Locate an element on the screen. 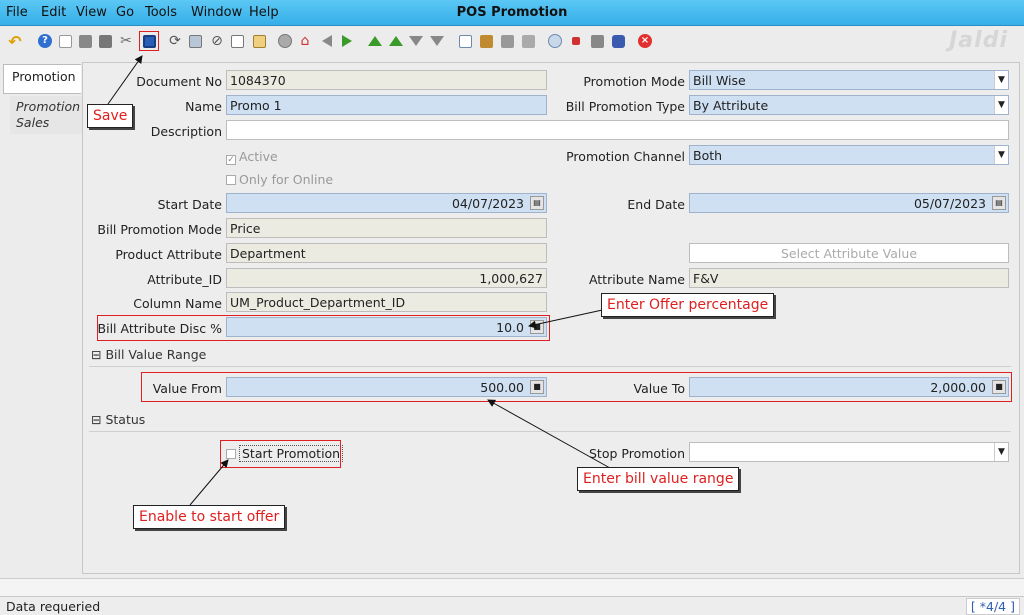  copy-icon is located at coordinates (85, 41).